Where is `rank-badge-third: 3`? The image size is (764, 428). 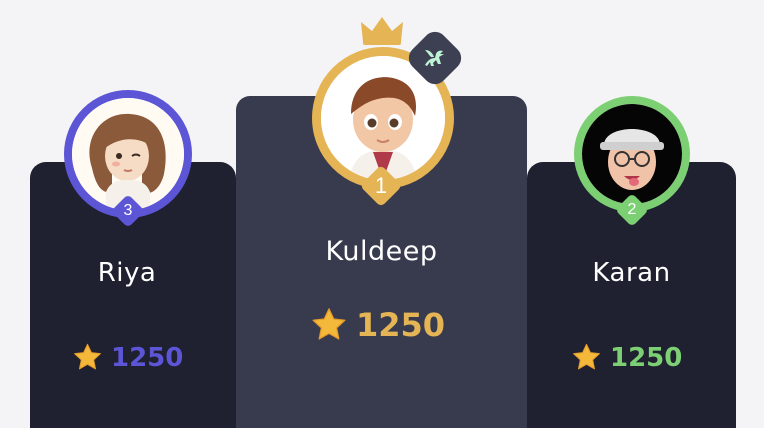 rank-badge-third: 3 is located at coordinates (128, 211).